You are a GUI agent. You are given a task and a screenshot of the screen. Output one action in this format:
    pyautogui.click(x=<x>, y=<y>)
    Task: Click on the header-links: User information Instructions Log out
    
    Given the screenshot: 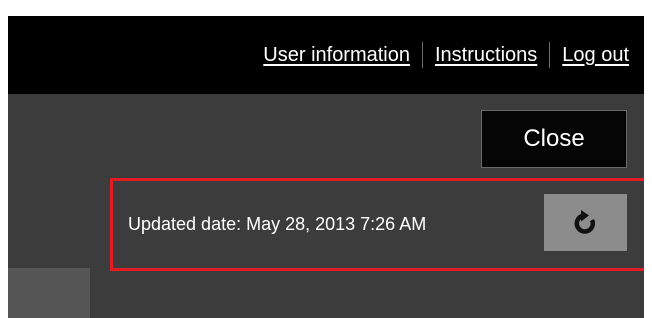 What is the action you would take?
    pyautogui.click(x=446, y=55)
    